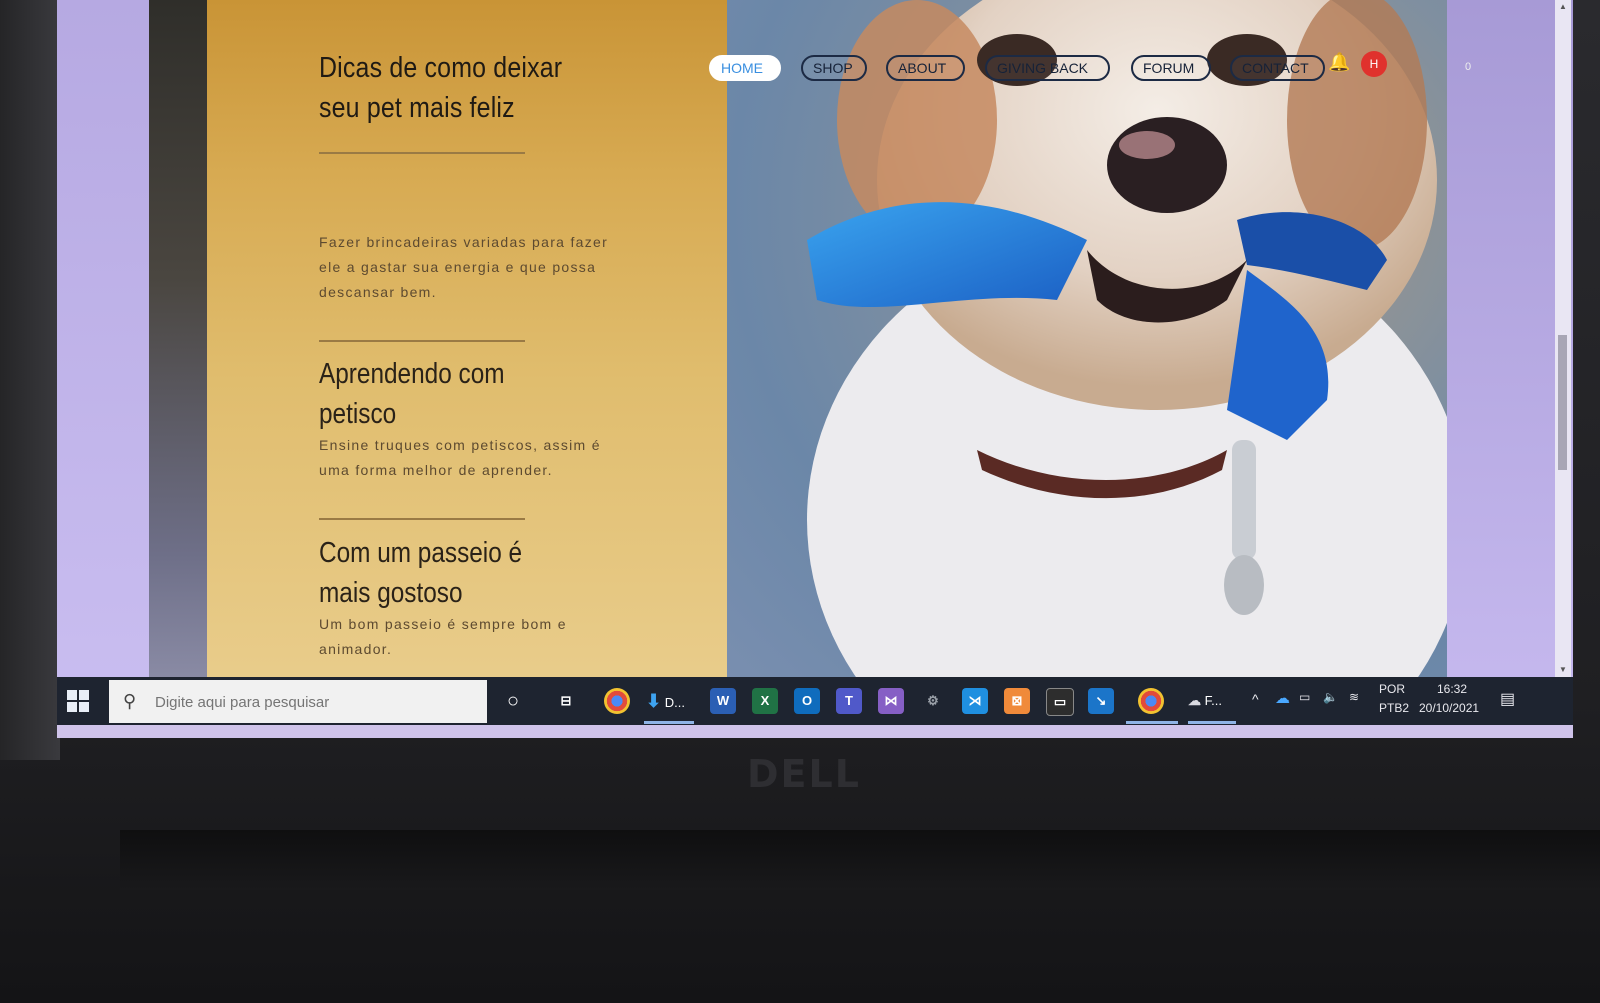  I want to click on notification-bell-icon: 🔔, so click(1339, 62).